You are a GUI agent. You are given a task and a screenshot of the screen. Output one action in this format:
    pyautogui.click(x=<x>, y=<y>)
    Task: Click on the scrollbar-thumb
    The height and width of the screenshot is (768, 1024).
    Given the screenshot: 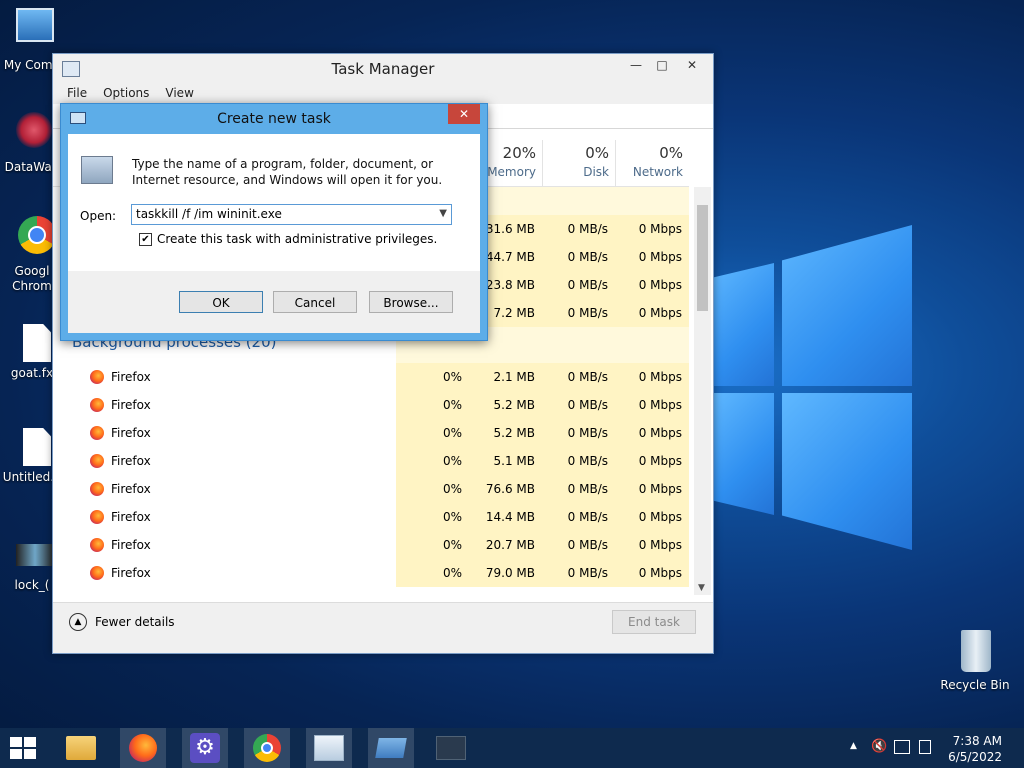 What is the action you would take?
    pyautogui.click(x=702, y=258)
    